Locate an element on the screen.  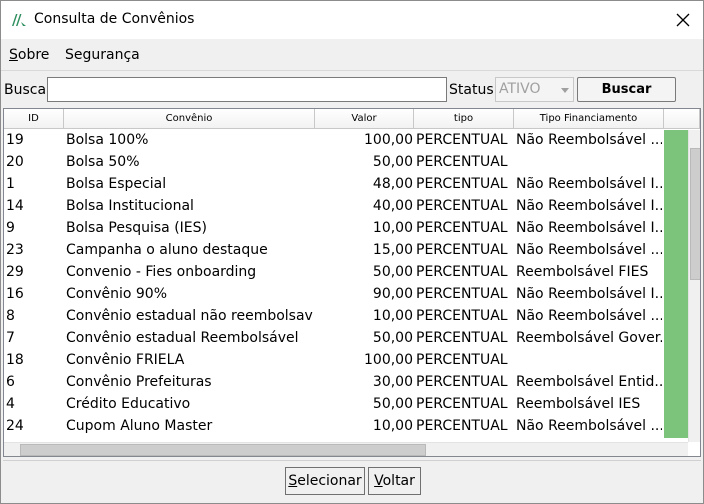
cell-valor: 48,00 is located at coordinates (392, 184).